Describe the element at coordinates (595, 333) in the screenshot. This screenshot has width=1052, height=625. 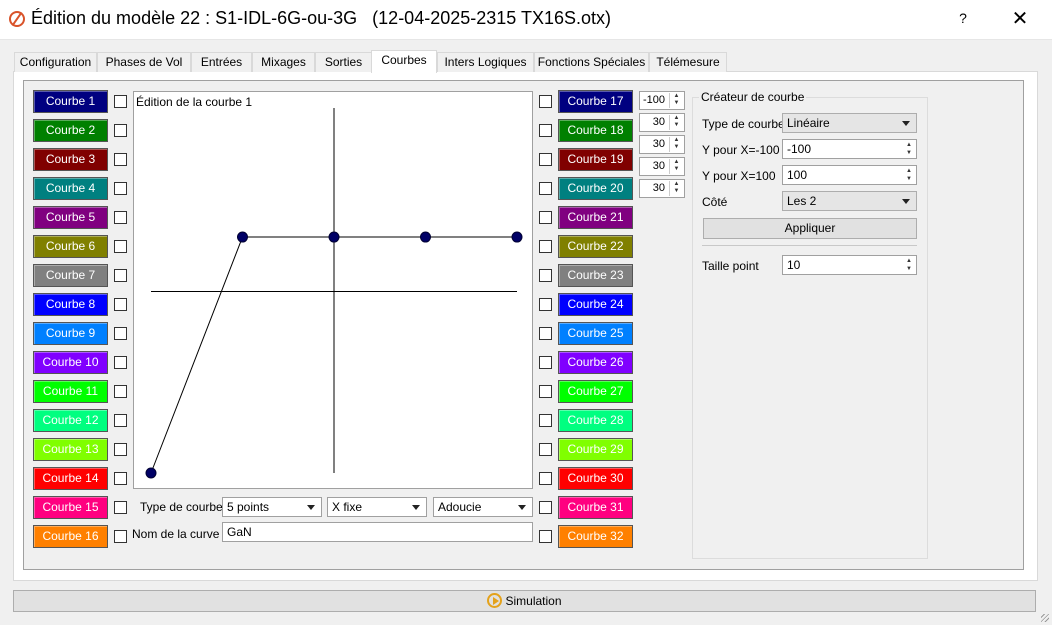
I see `curve-button: Courbe 25` at that location.